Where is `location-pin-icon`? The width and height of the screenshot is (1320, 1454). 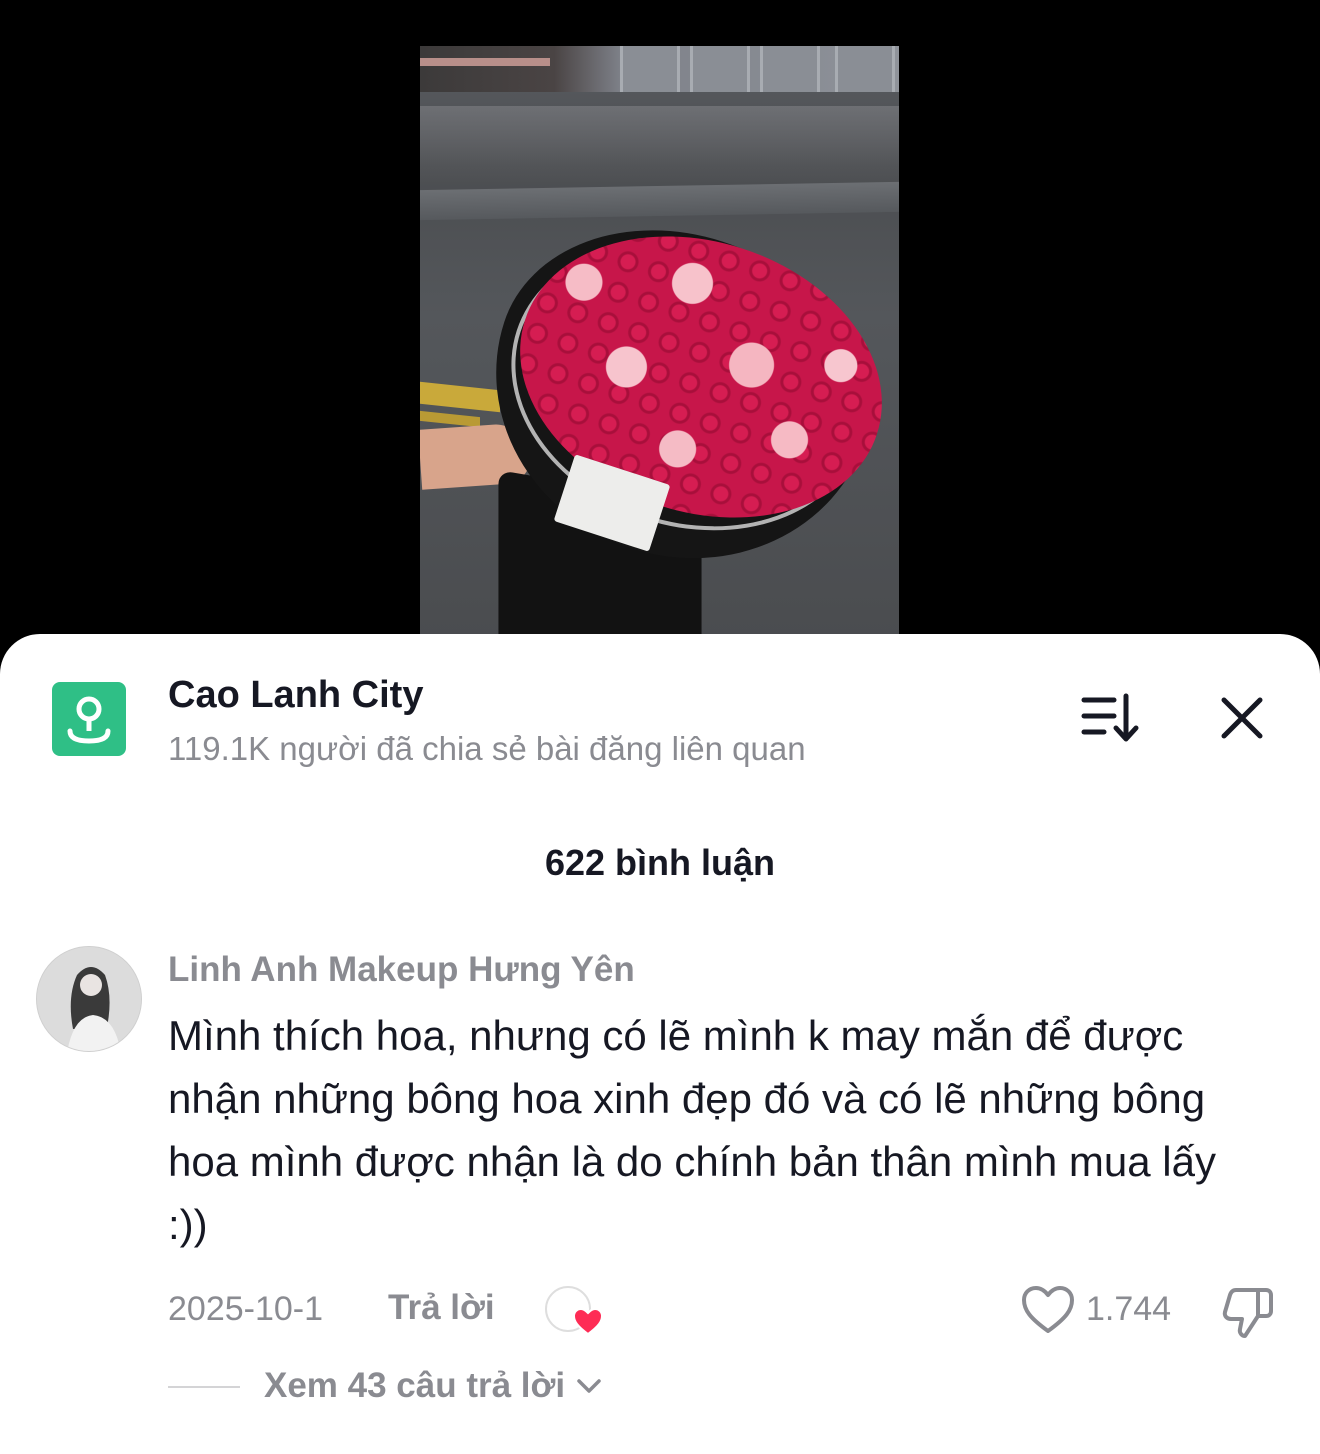 location-pin-icon is located at coordinates (89, 719).